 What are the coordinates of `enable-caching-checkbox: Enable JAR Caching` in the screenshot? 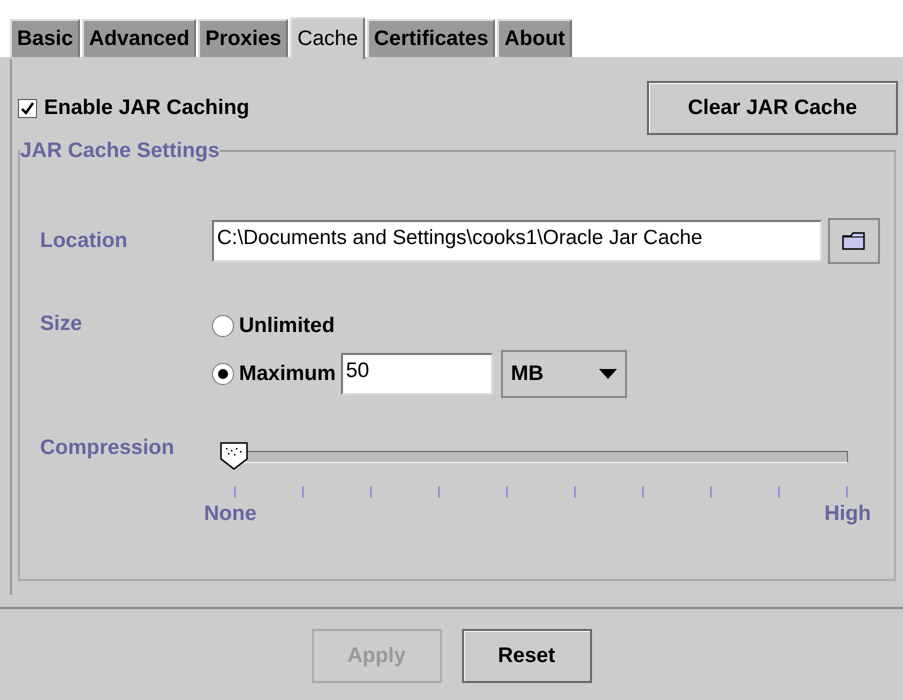 It's located at (134, 108).